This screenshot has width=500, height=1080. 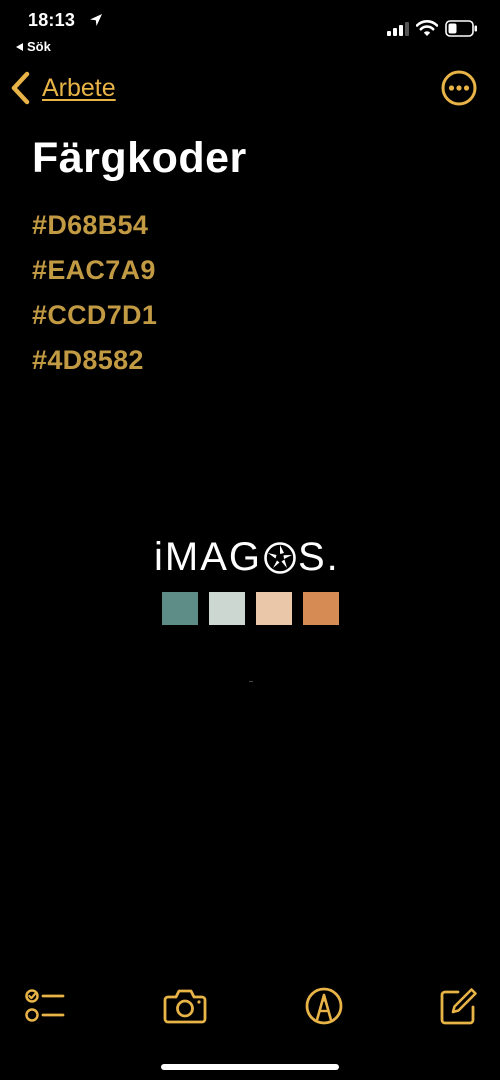 I want to click on note-line: #CCD7D1, so click(x=94, y=315).